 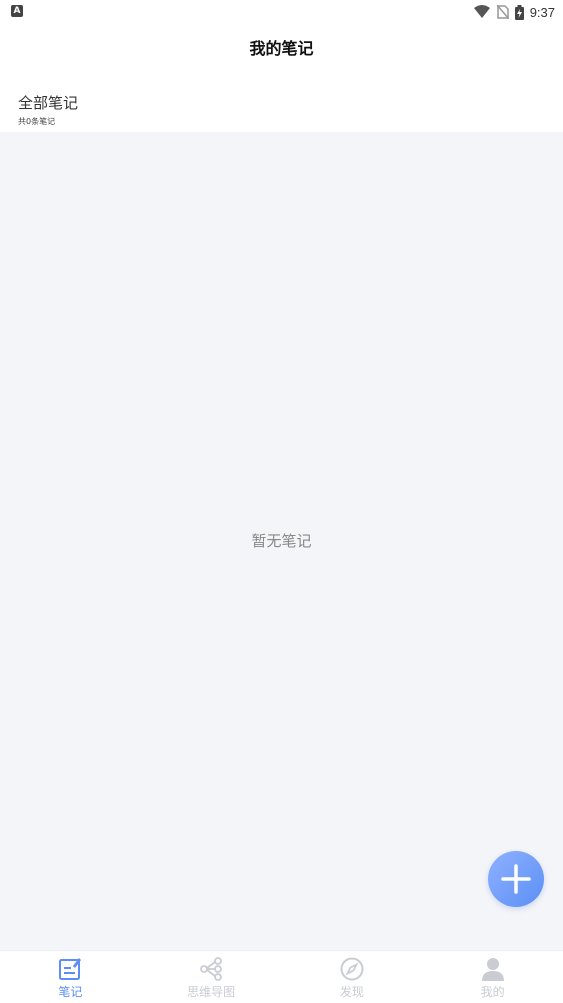 What do you see at coordinates (492, 969) in the screenshot?
I see `user-icon` at bounding box center [492, 969].